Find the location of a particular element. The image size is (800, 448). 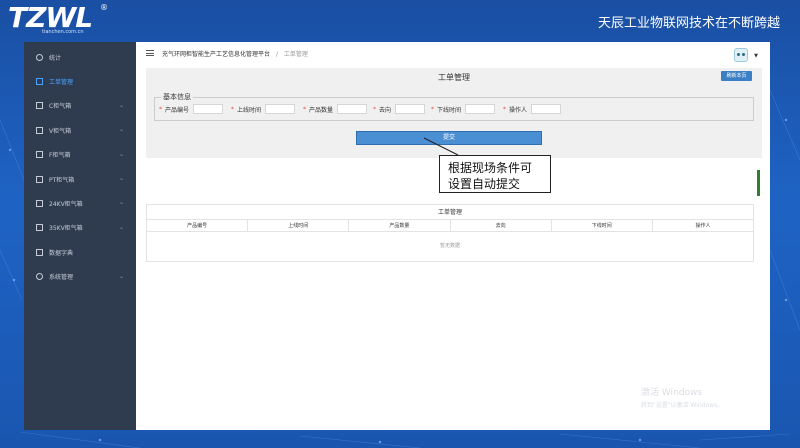

sidebar-item-label: 35KV柜气箱 is located at coordinates (66, 229).